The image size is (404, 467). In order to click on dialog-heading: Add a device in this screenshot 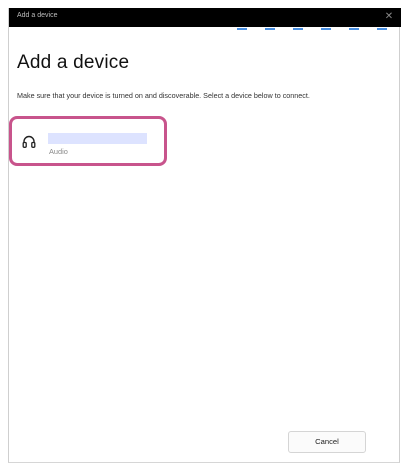, I will do `click(73, 62)`.